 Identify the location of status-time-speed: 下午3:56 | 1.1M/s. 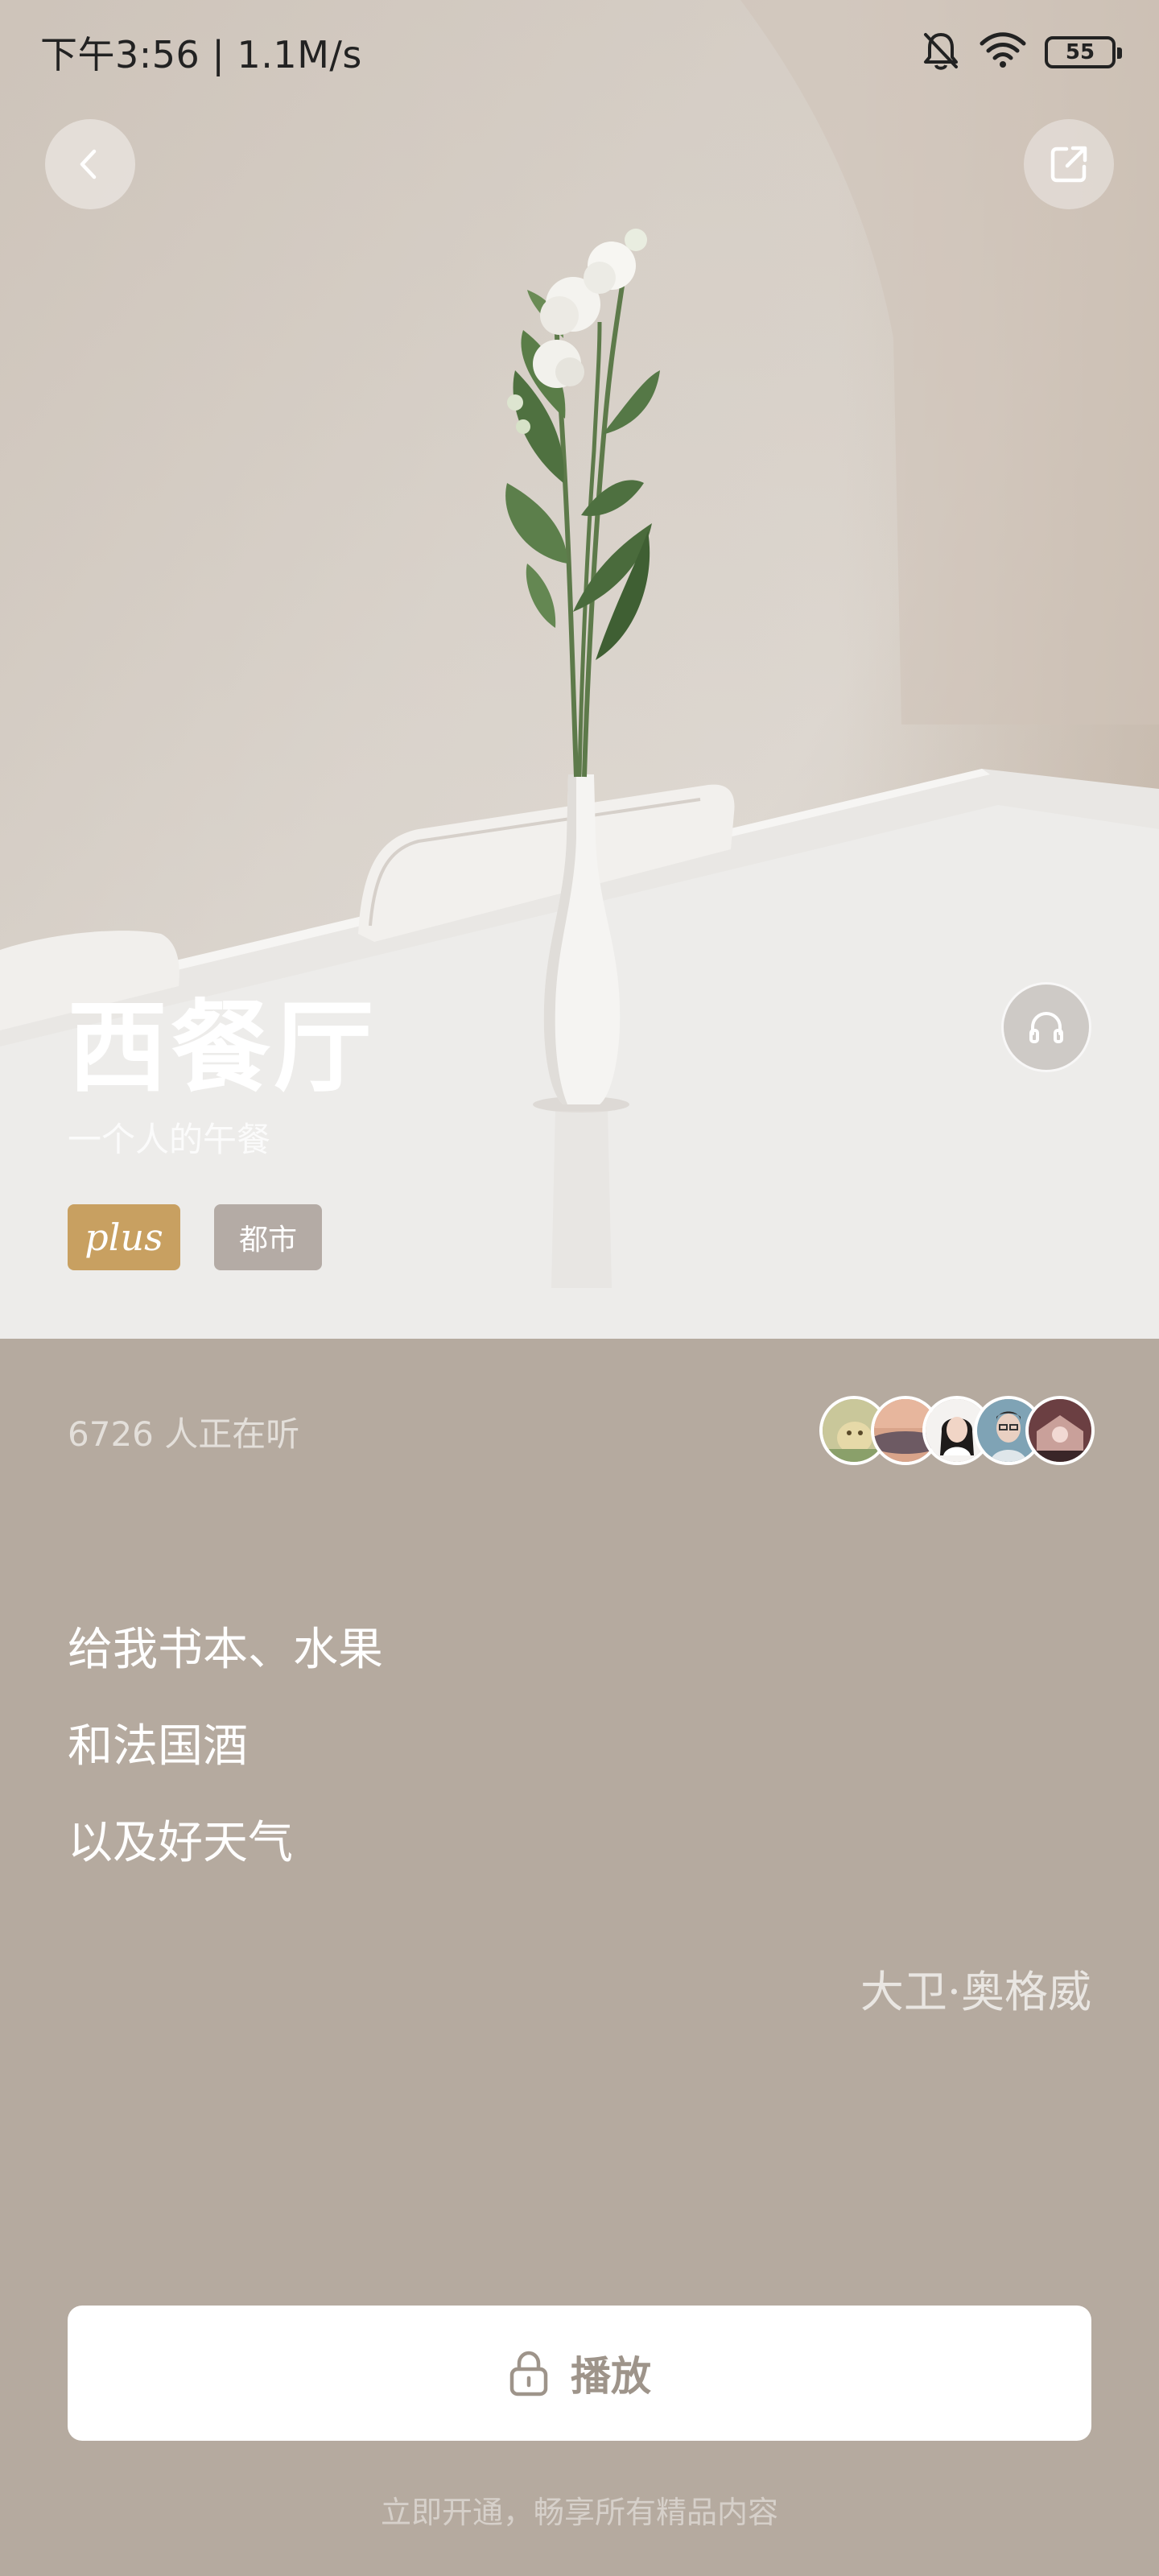
(201, 54).